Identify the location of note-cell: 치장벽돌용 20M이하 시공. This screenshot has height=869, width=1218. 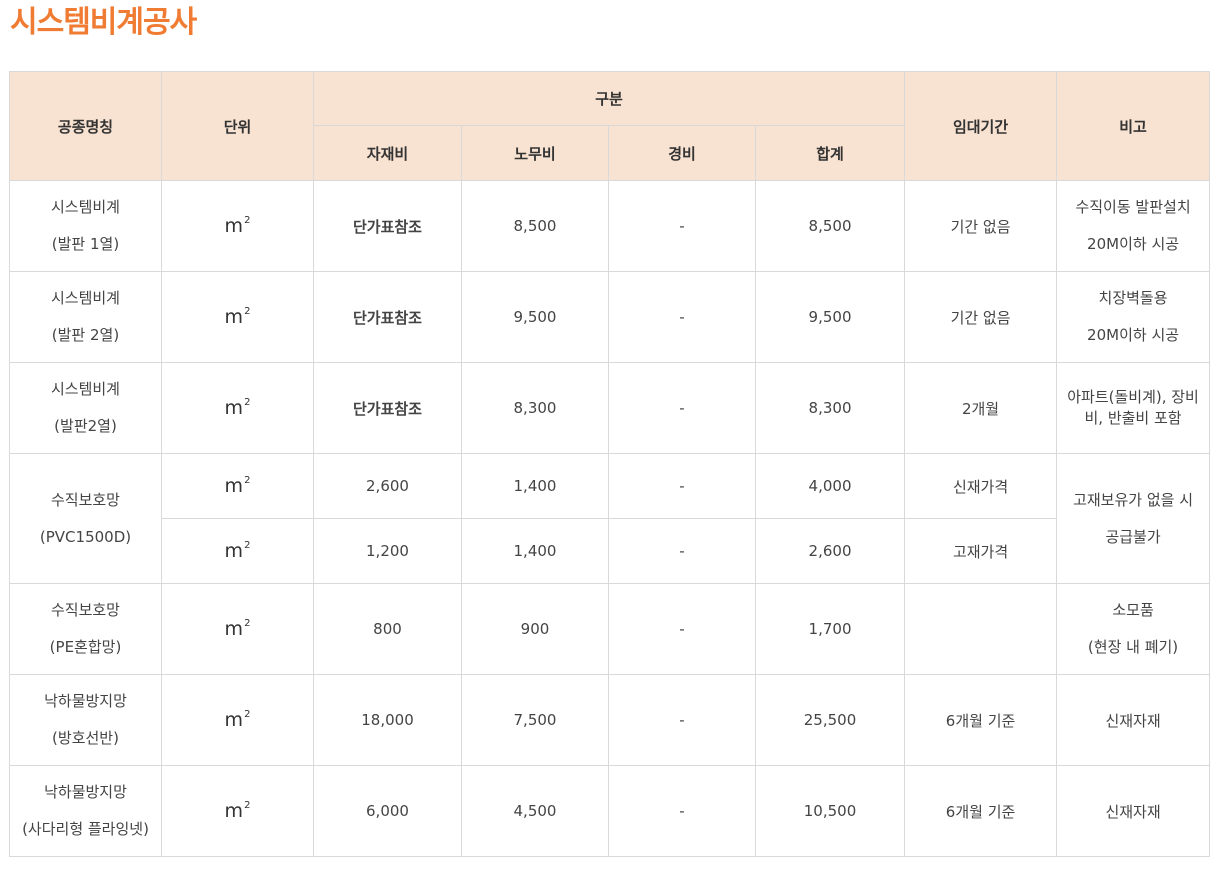
(1133, 317).